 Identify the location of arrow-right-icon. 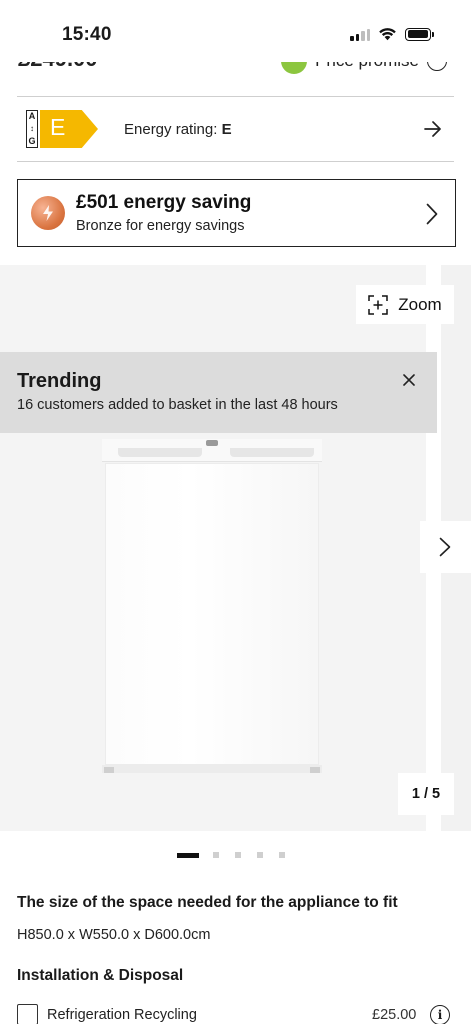
(433, 129).